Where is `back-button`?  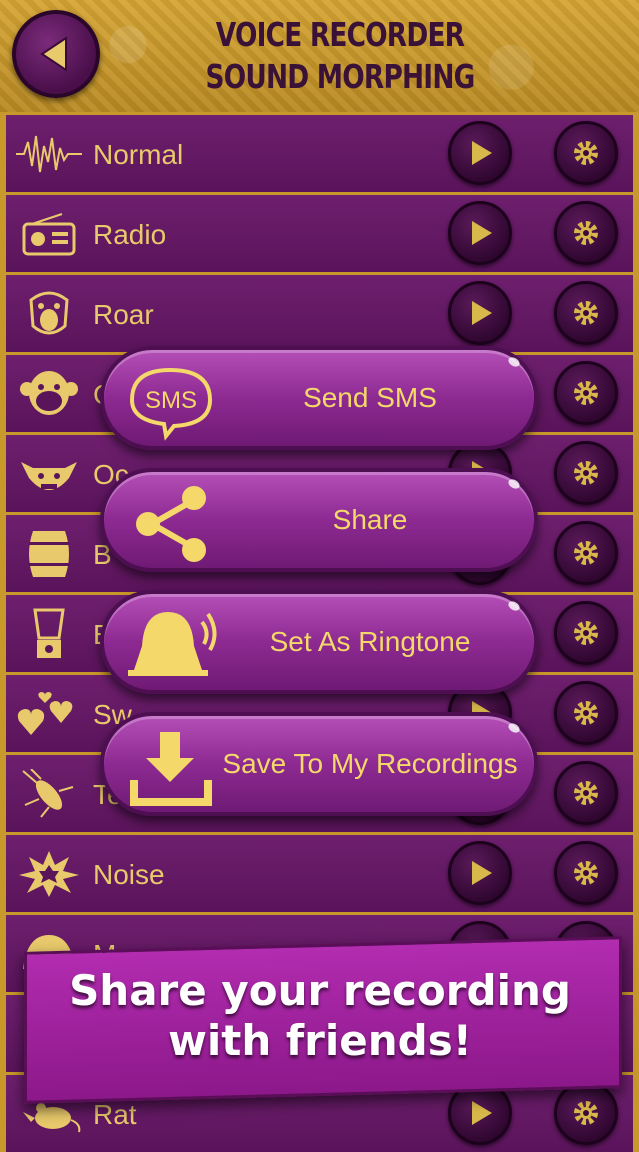
back-button is located at coordinates (56, 54).